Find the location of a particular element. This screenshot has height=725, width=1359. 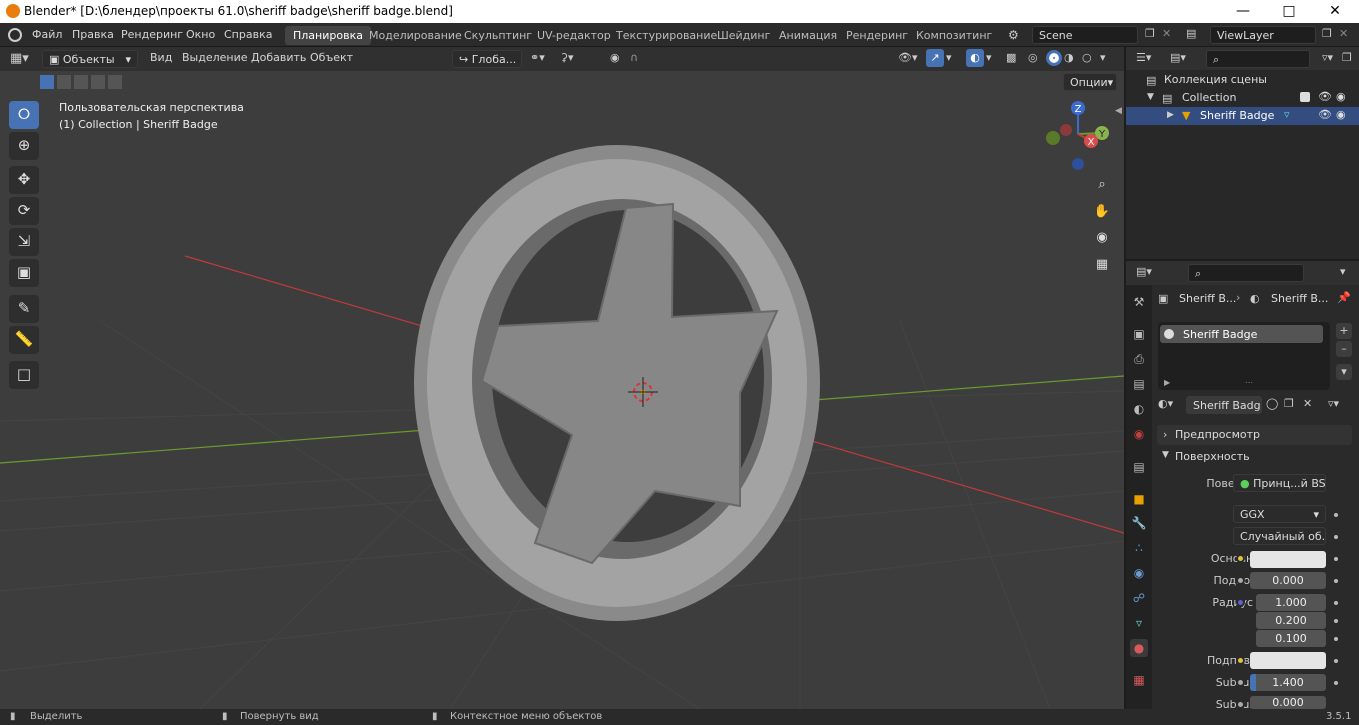

mesh-data-icon: ▿ is located at coordinates (1287, 114).